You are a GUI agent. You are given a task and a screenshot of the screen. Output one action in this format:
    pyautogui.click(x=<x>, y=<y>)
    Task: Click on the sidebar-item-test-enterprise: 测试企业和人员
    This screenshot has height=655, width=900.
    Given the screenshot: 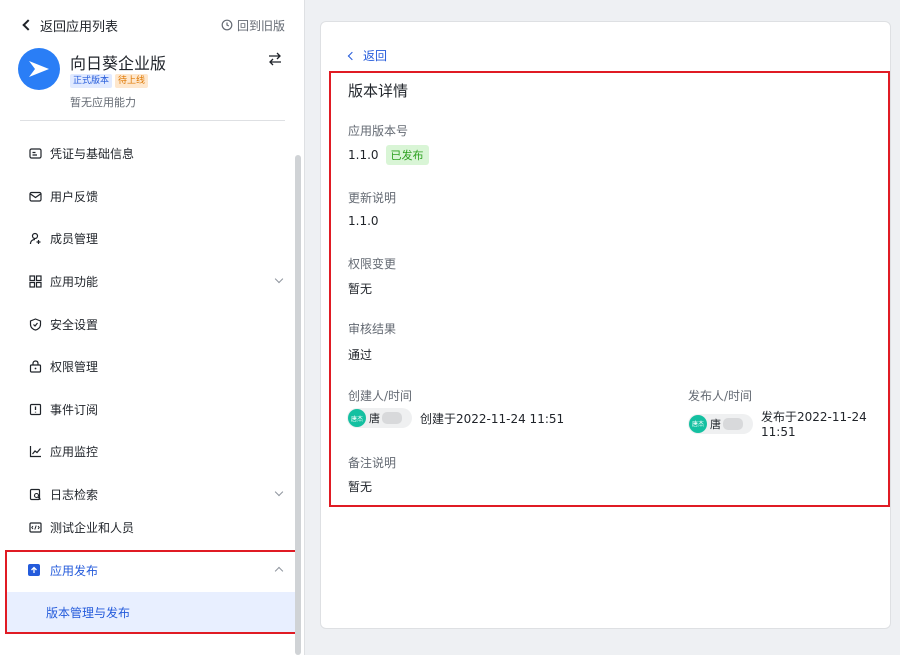 What is the action you would take?
    pyautogui.click(x=158, y=527)
    